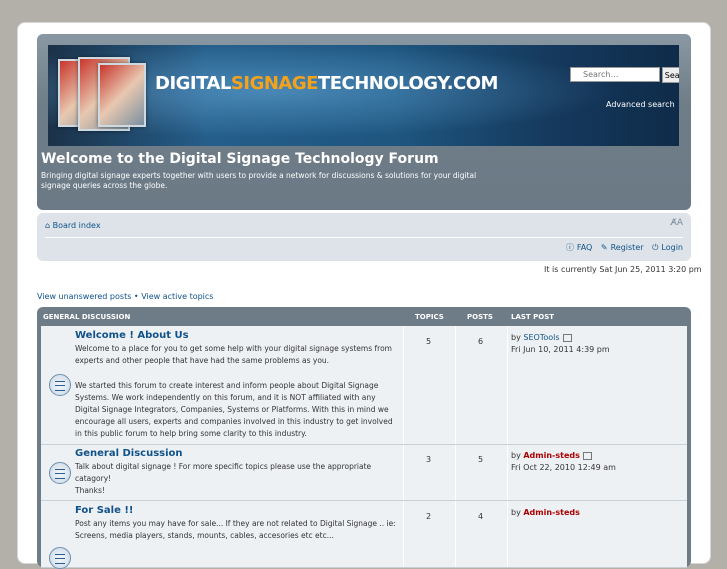 The height and width of the screenshot is (569, 727). What do you see at coordinates (90, 490) in the screenshot?
I see `forum-description-extra: Thanks!` at bounding box center [90, 490].